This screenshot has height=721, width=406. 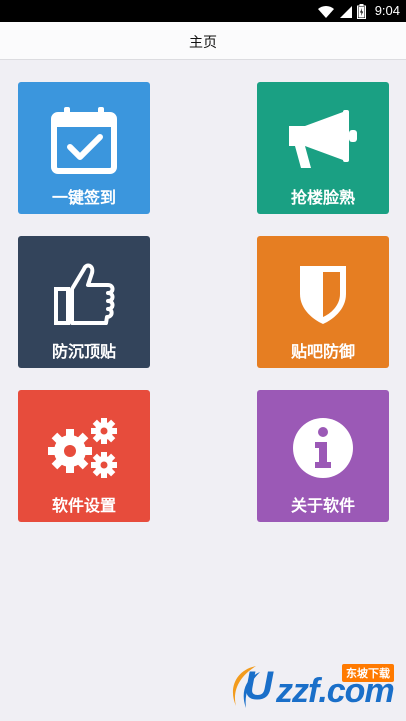 I want to click on tile-label: 抢楼脸熟, so click(x=322, y=197).